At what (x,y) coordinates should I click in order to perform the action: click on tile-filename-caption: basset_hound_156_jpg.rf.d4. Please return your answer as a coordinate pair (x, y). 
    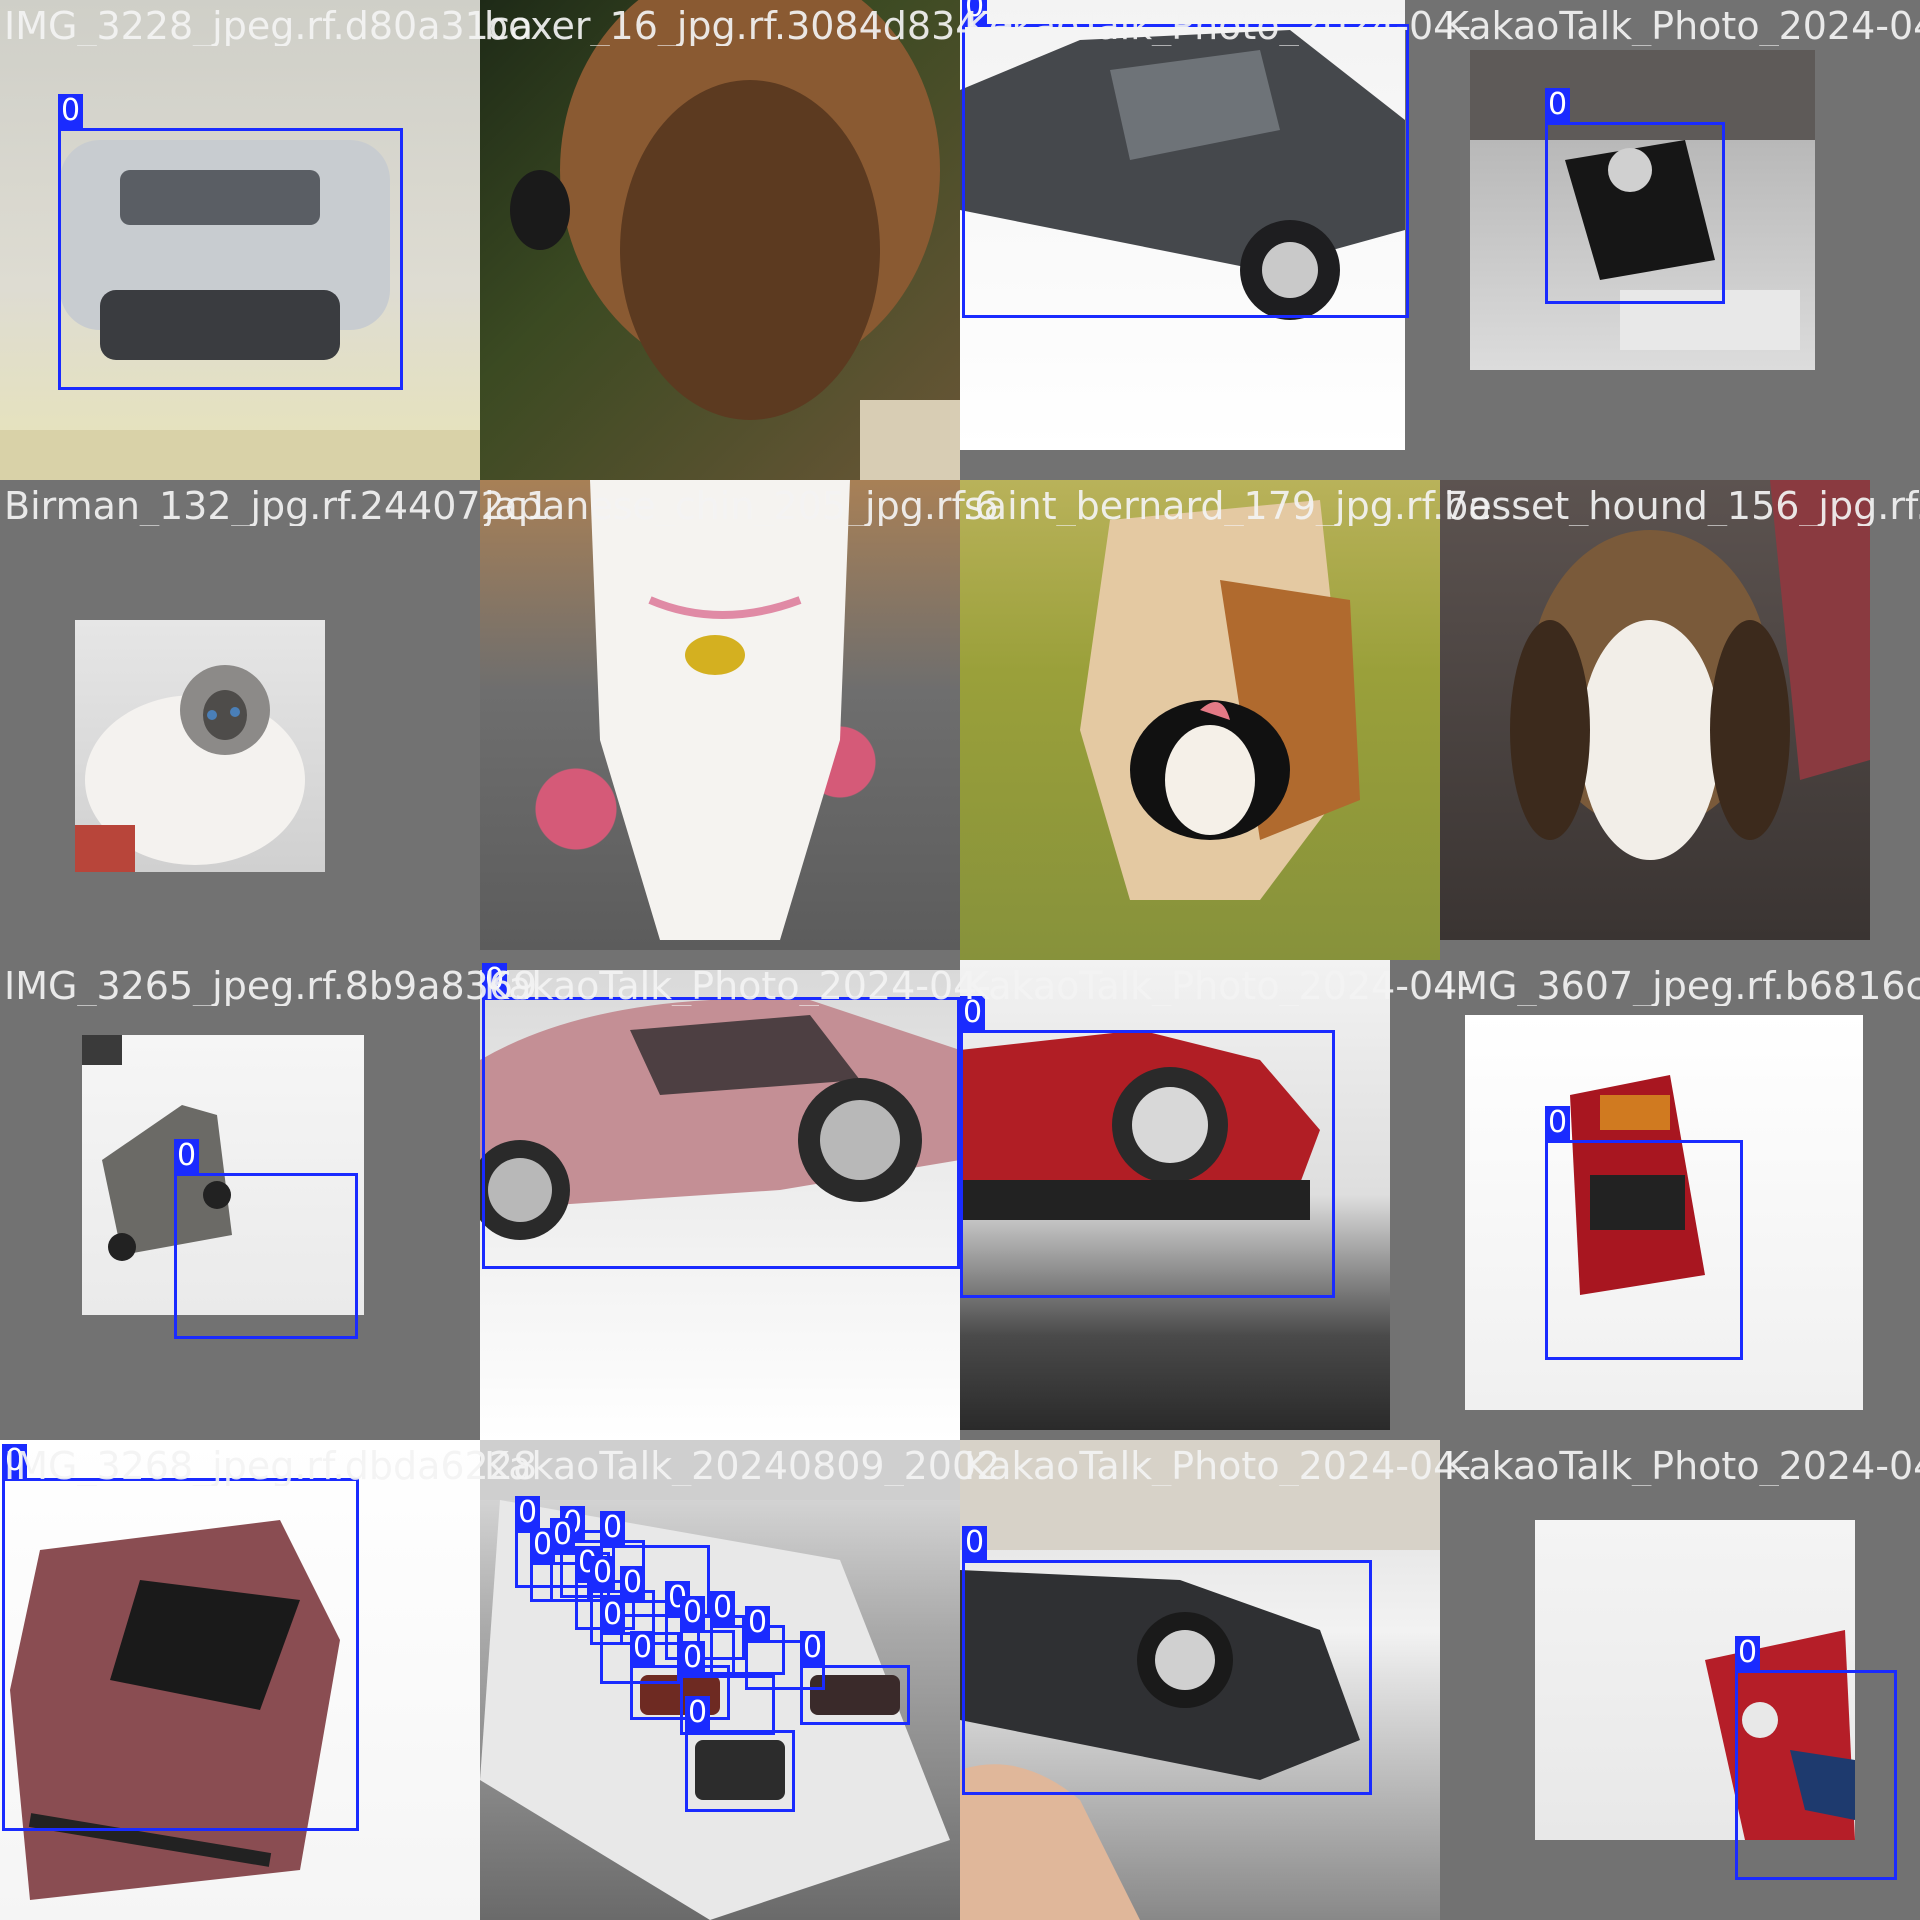
    Looking at the image, I should click on (1682, 506).